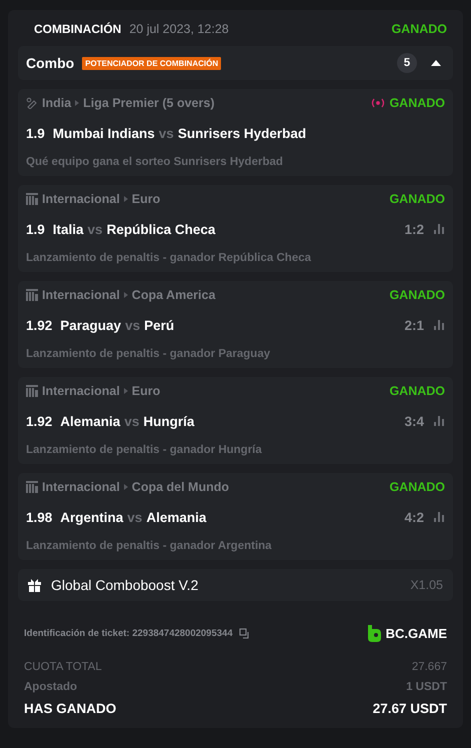  What do you see at coordinates (124, 585) in the screenshot?
I see `boost-name: Global Comboboost V.2` at bounding box center [124, 585].